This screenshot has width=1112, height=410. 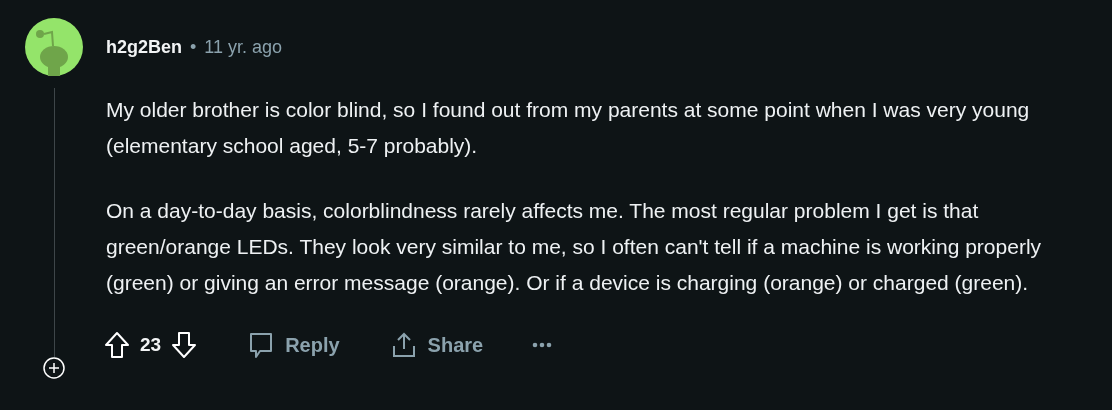 What do you see at coordinates (151, 345) in the screenshot?
I see `vote-count: 23` at bounding box center [151, 345].